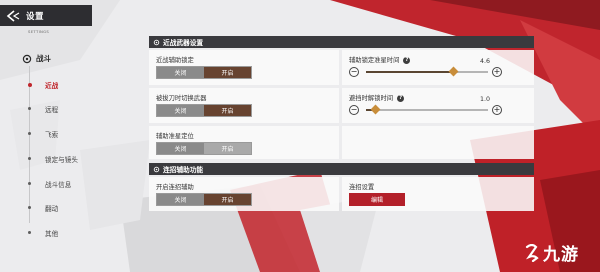 The image size is (600, 272). What do you see at coordinates (377, 199) in the screenshot?
I see `combo-edit-button: 编辑` at bounding box center [377, 199].